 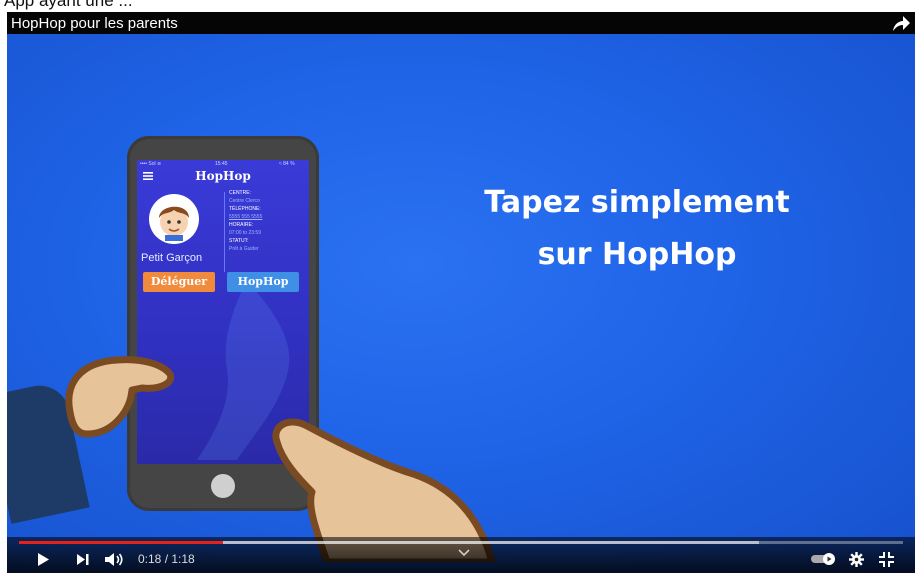 What do you see at coordinates (115, 559) in the screenshot?
I see `volume-icon` at bounding box center [115, 559].